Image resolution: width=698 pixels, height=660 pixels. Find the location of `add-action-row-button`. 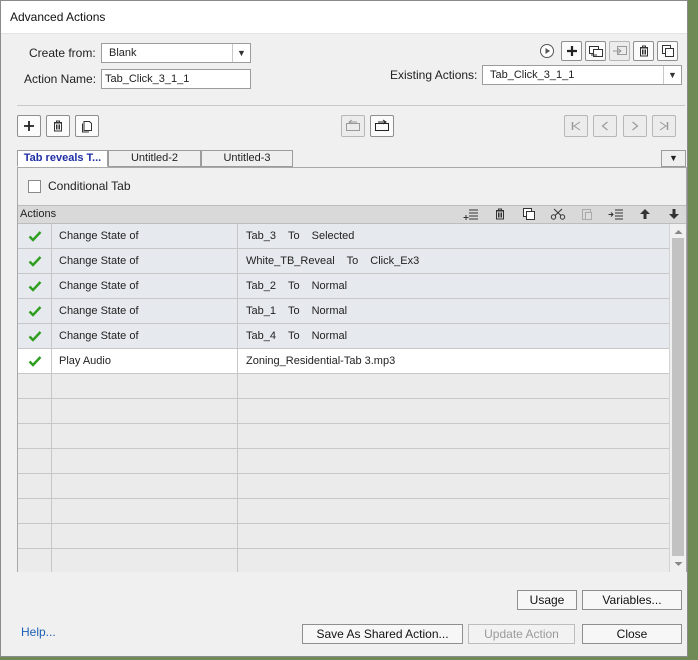

add-action-row-button is located at coordinates (471, 214).